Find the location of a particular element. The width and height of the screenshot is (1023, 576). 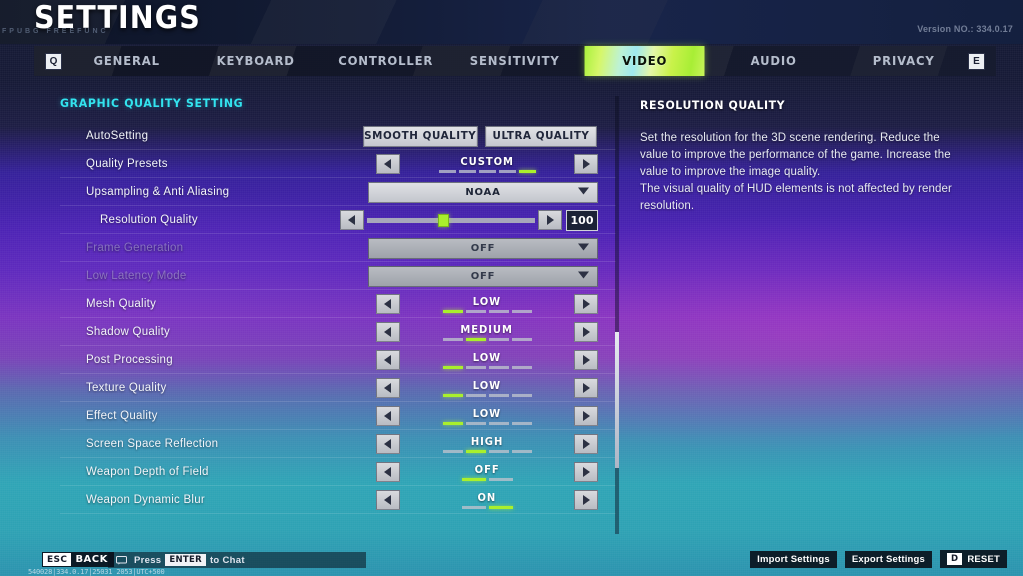

enter-key-badge: ENTER is located at coordinates (185, 560).